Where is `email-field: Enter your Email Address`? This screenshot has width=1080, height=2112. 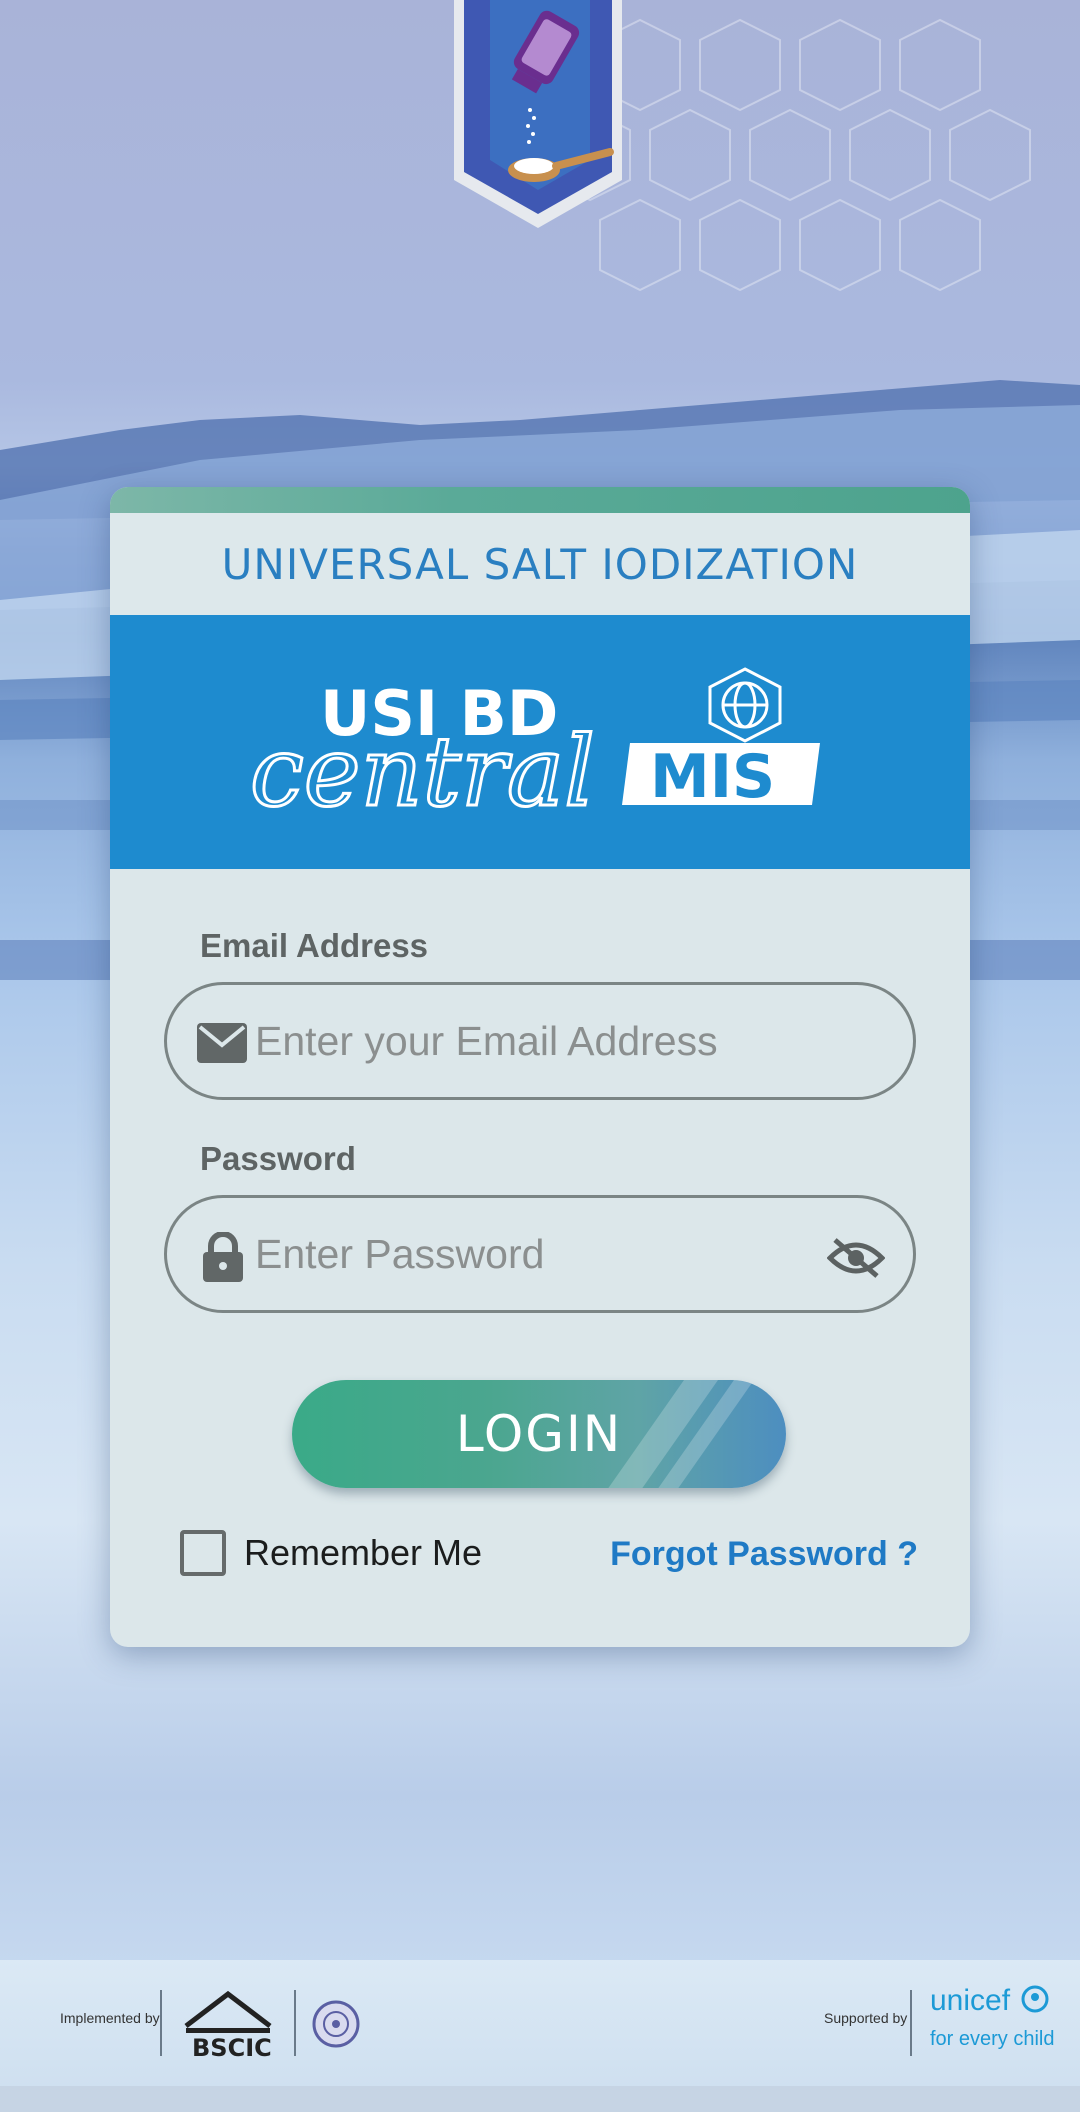 email-field: Enter your Email Address is located at coordinates (540, 1041).